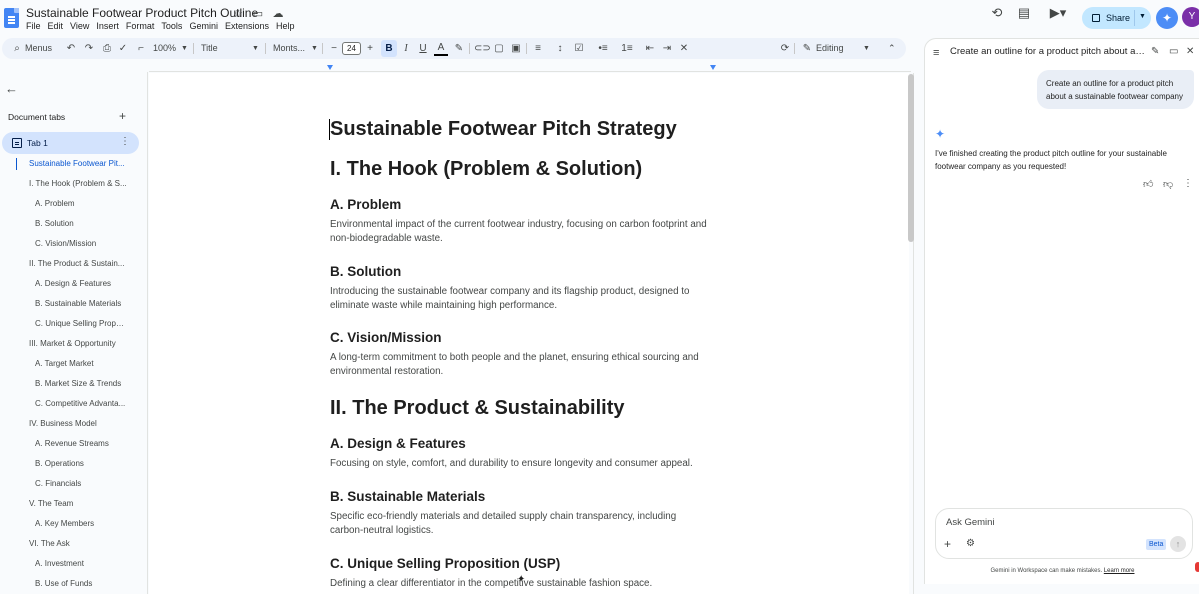 The image size is (1199, 594). Describe the element at coordinates (1178, 544) in the screenshot. I see `send-icon: ↑` at that location.